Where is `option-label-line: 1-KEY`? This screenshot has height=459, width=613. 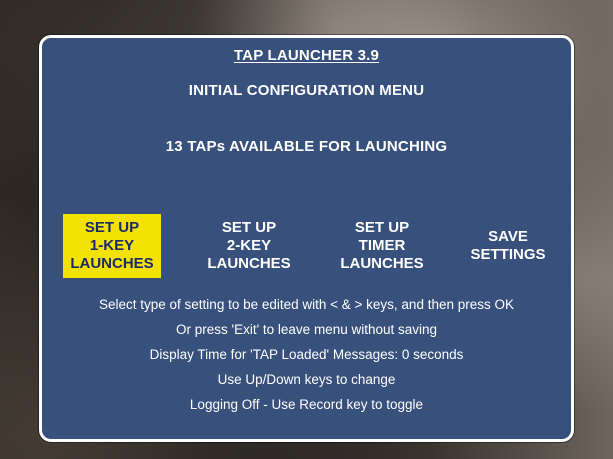
option-label-line: 1-KEY is located at coordinates (112, 245).